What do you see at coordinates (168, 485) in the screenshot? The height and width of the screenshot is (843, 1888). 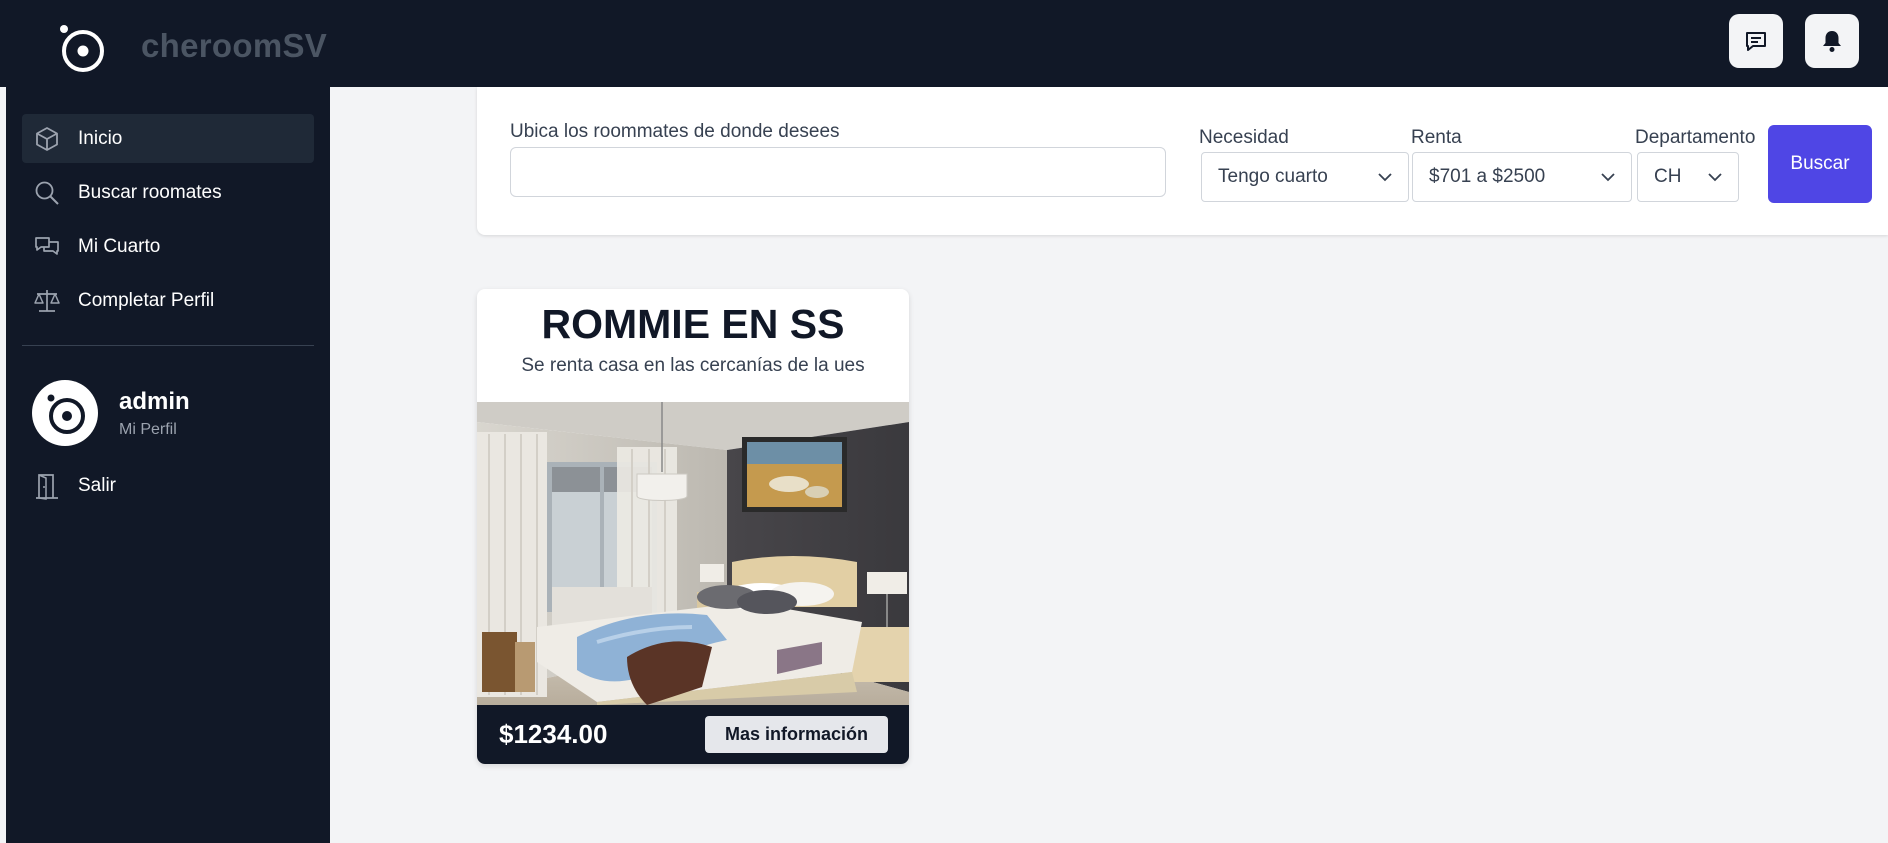 I see `logout-button: Salir` at bounding box center [168, 485].